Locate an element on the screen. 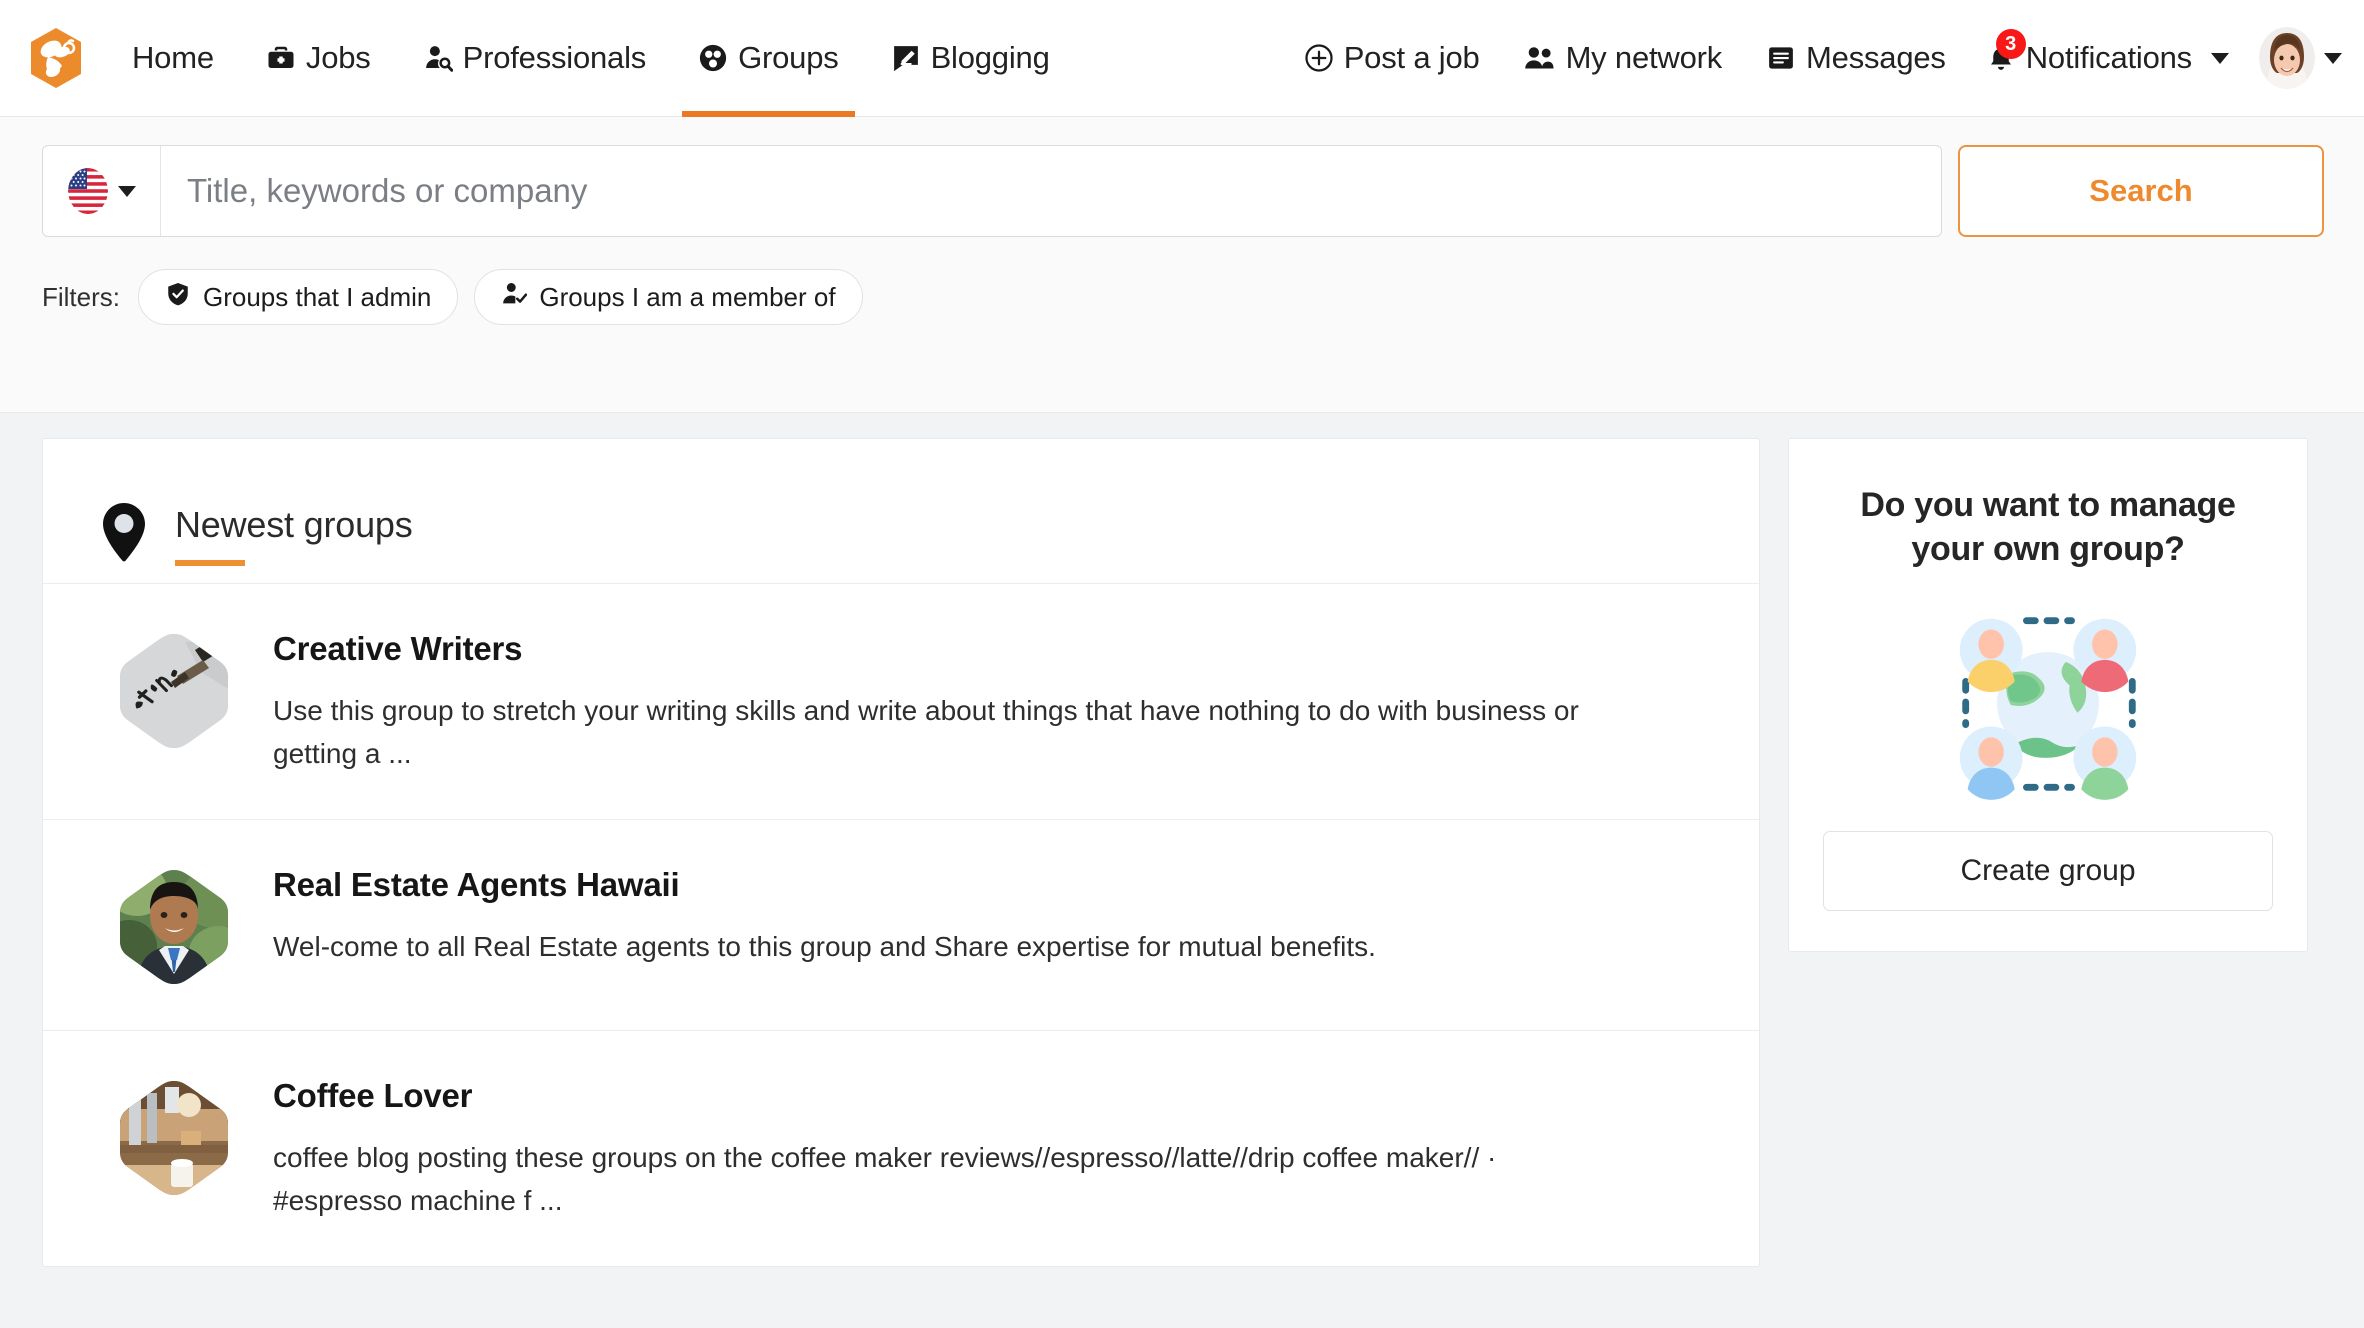 Image resolution: width=2364 pixels, height=1328 pixels. group-name: Real Estate Agents Hawaii is located at coordinates (988, 885).